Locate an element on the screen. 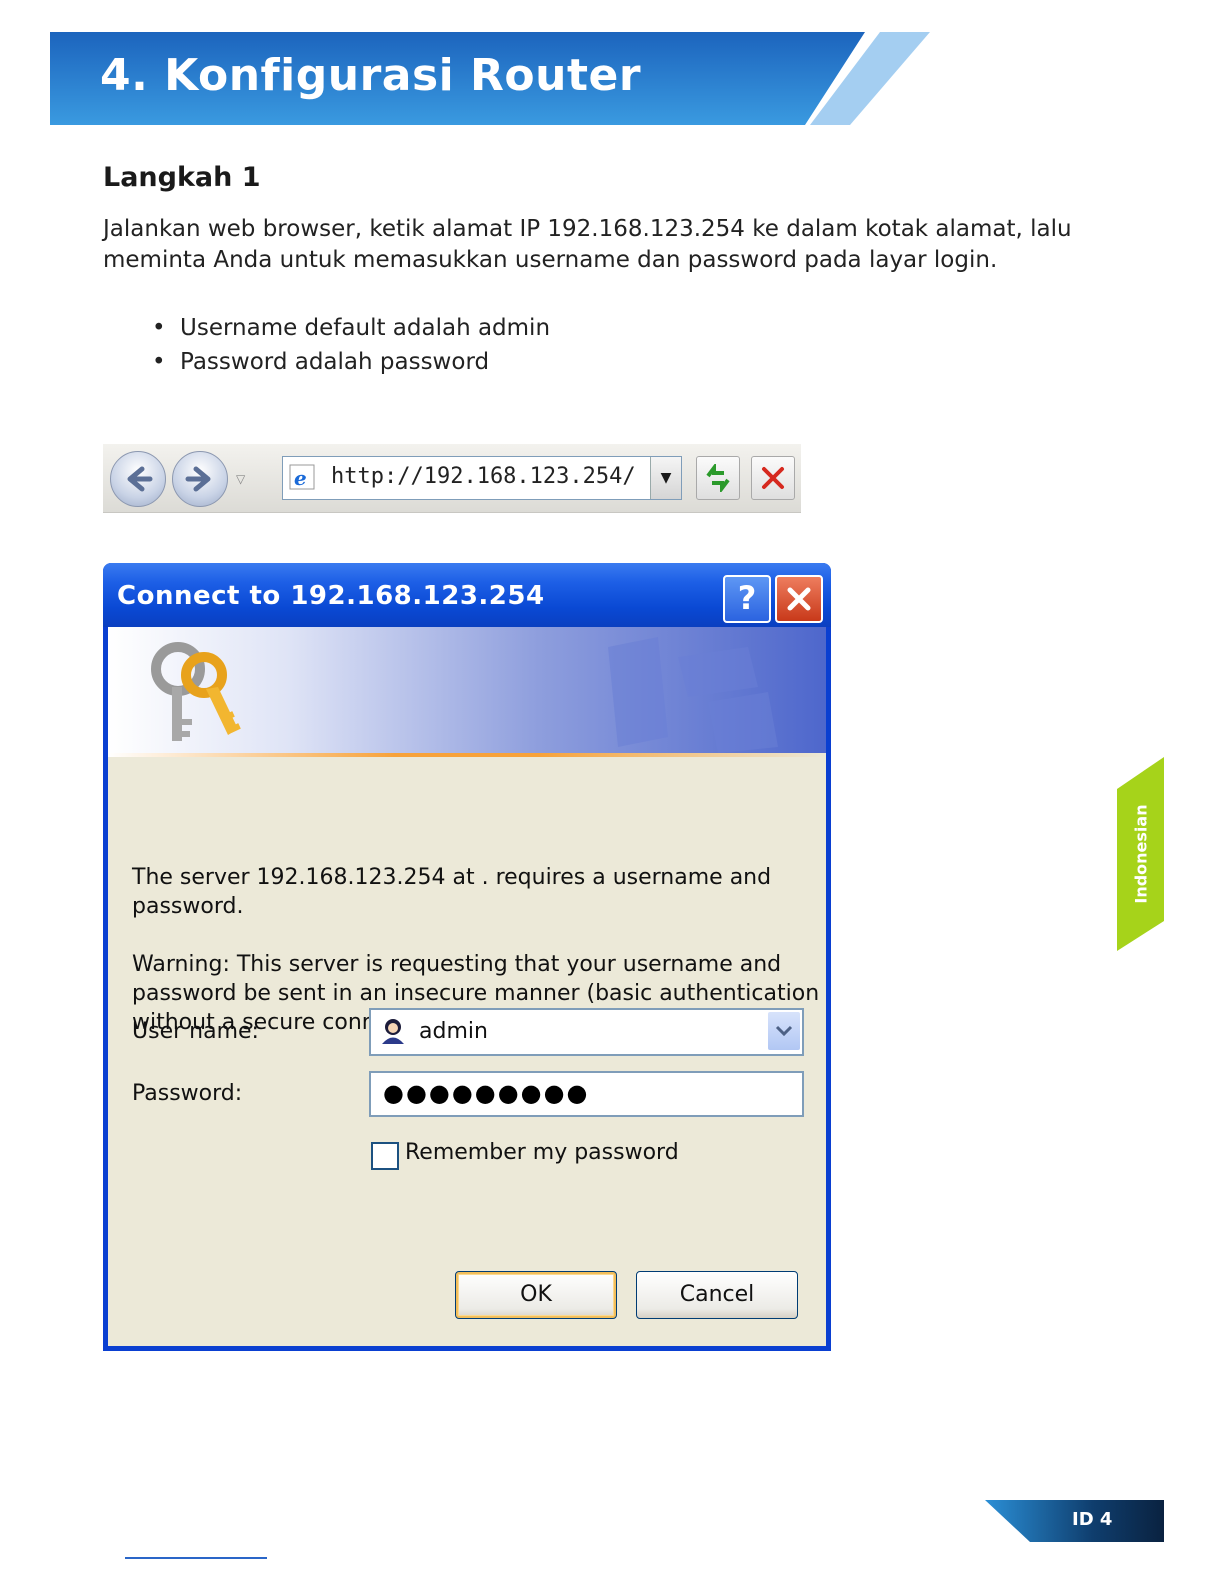 This screenshot has width=1224, height=1584. password-value: ●●●●●●●●● is located at coordinates (486, 1093).